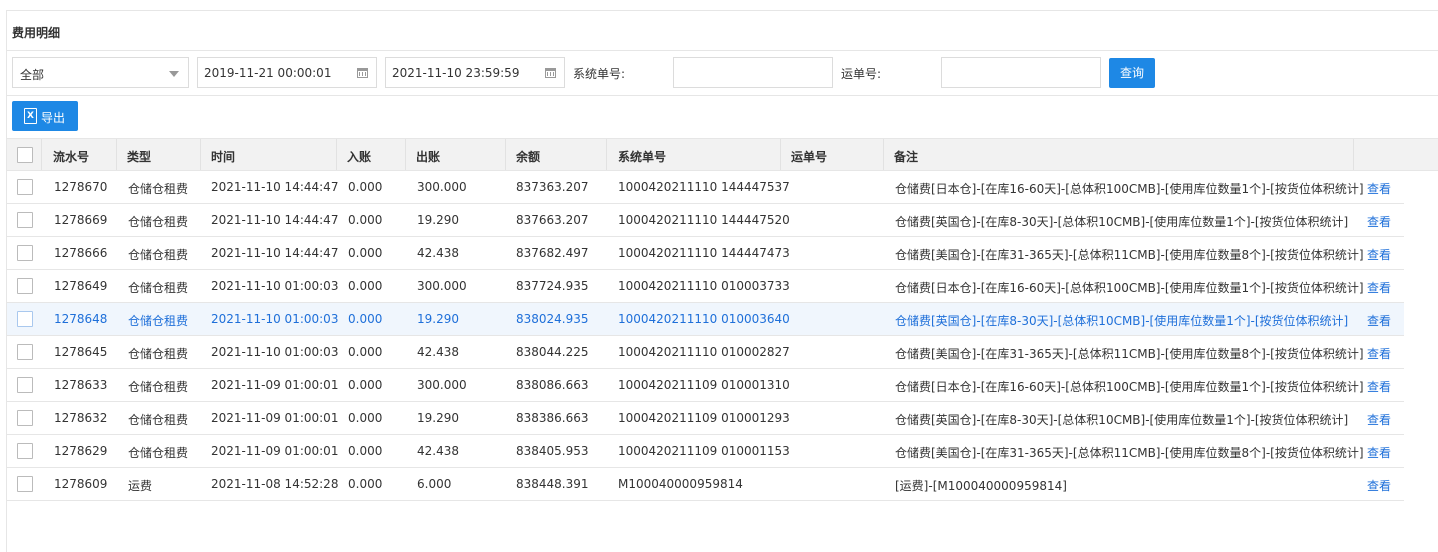 The height and width of the screenshot is (552, 1438). Describe the element at coordinates (81, 253) in the screenshot. I see `cell-serial-no: 1278666` at that location.